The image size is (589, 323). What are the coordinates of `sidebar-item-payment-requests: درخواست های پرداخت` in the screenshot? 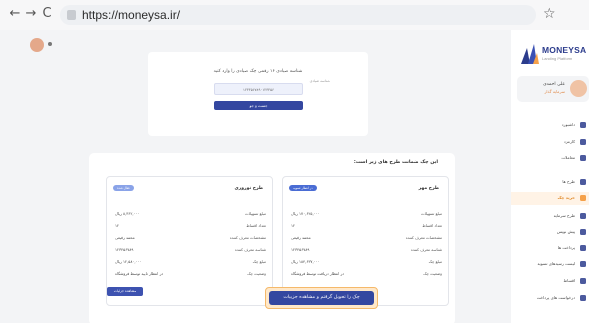 It's located at (550, 298).